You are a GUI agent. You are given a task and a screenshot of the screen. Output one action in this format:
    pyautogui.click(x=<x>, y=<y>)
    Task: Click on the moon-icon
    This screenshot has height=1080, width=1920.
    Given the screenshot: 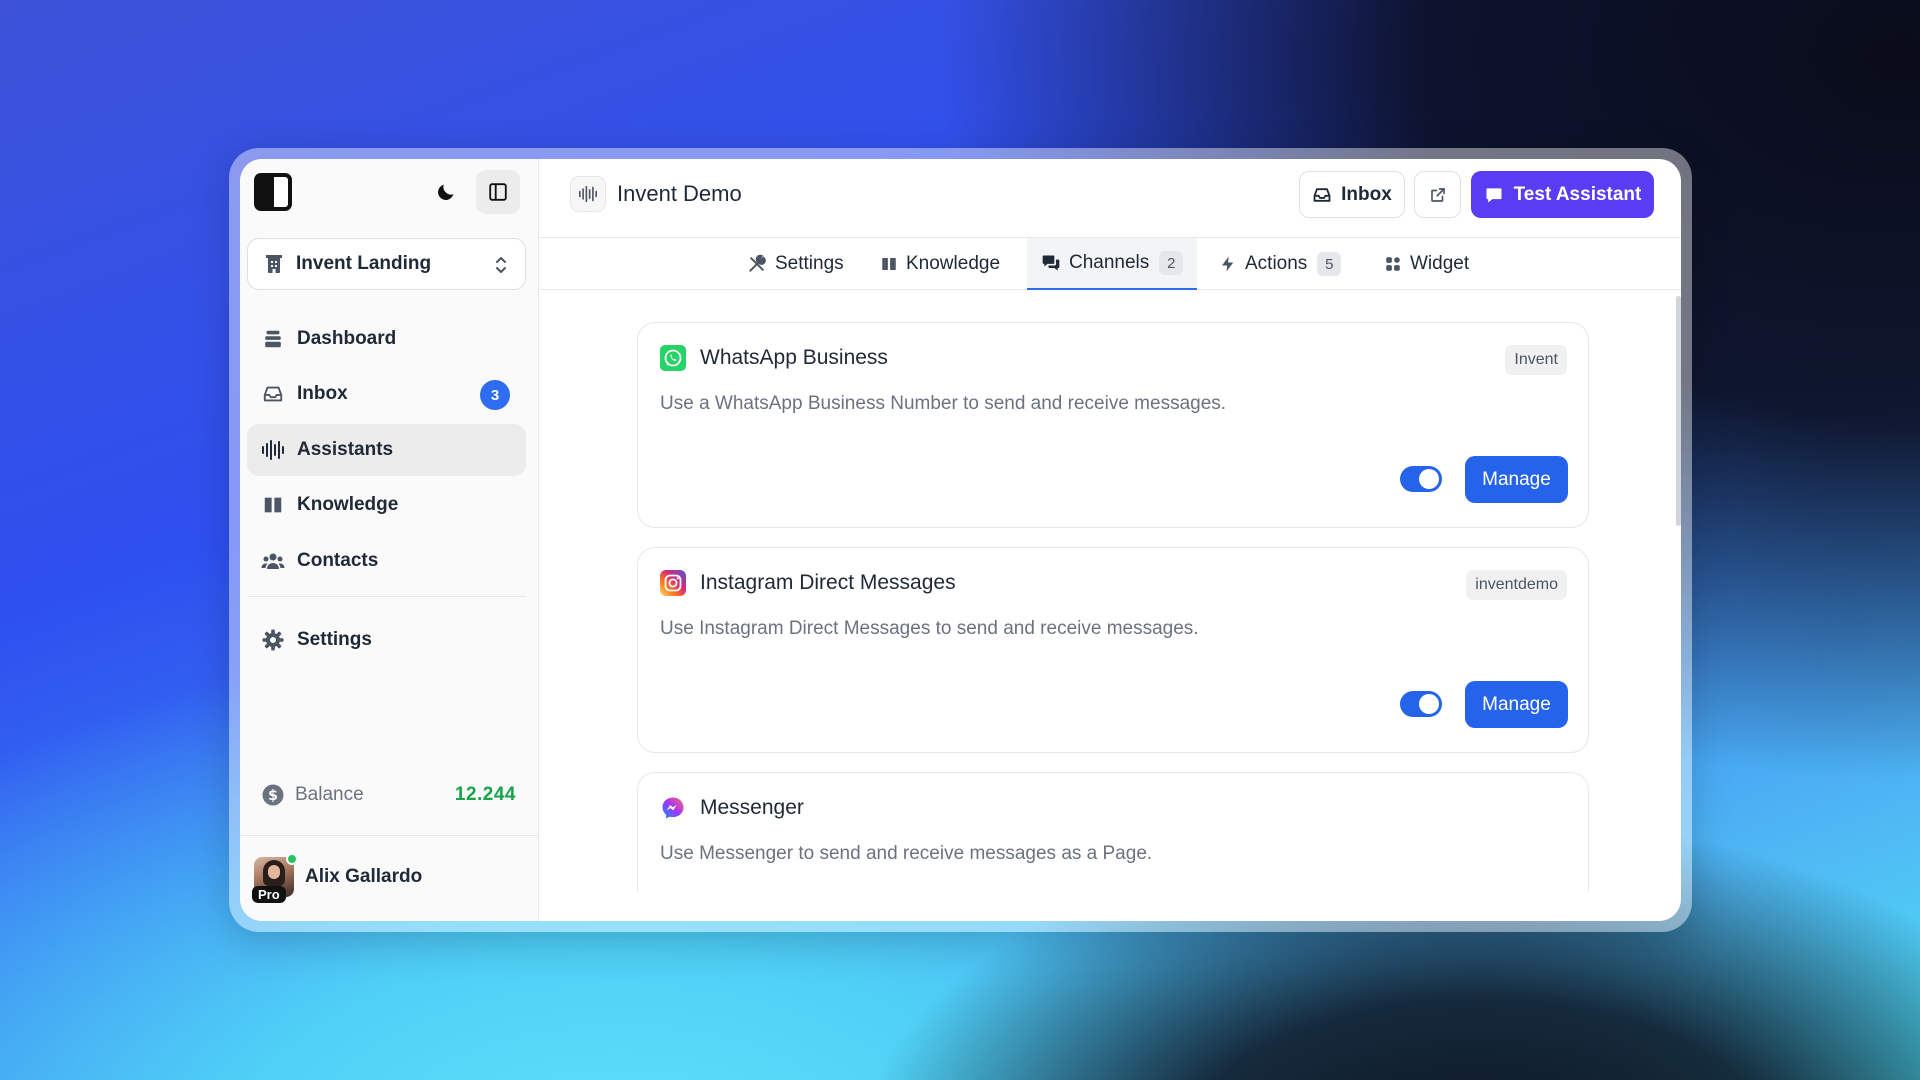 What is the action you would take?
    pyautogui.click(x=446, y=192)
    